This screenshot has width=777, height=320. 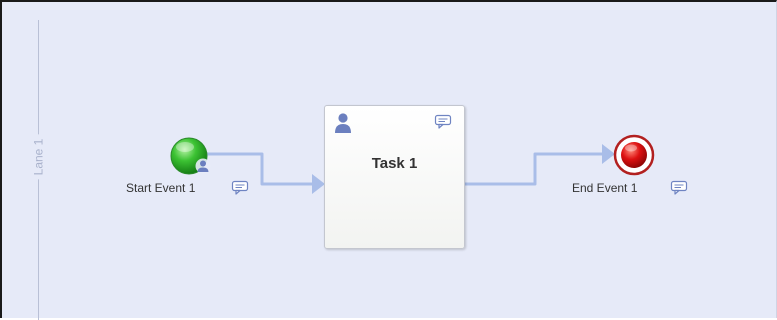 I want to click on sequence-flow-start-to-task, so click(x=260, y=169).